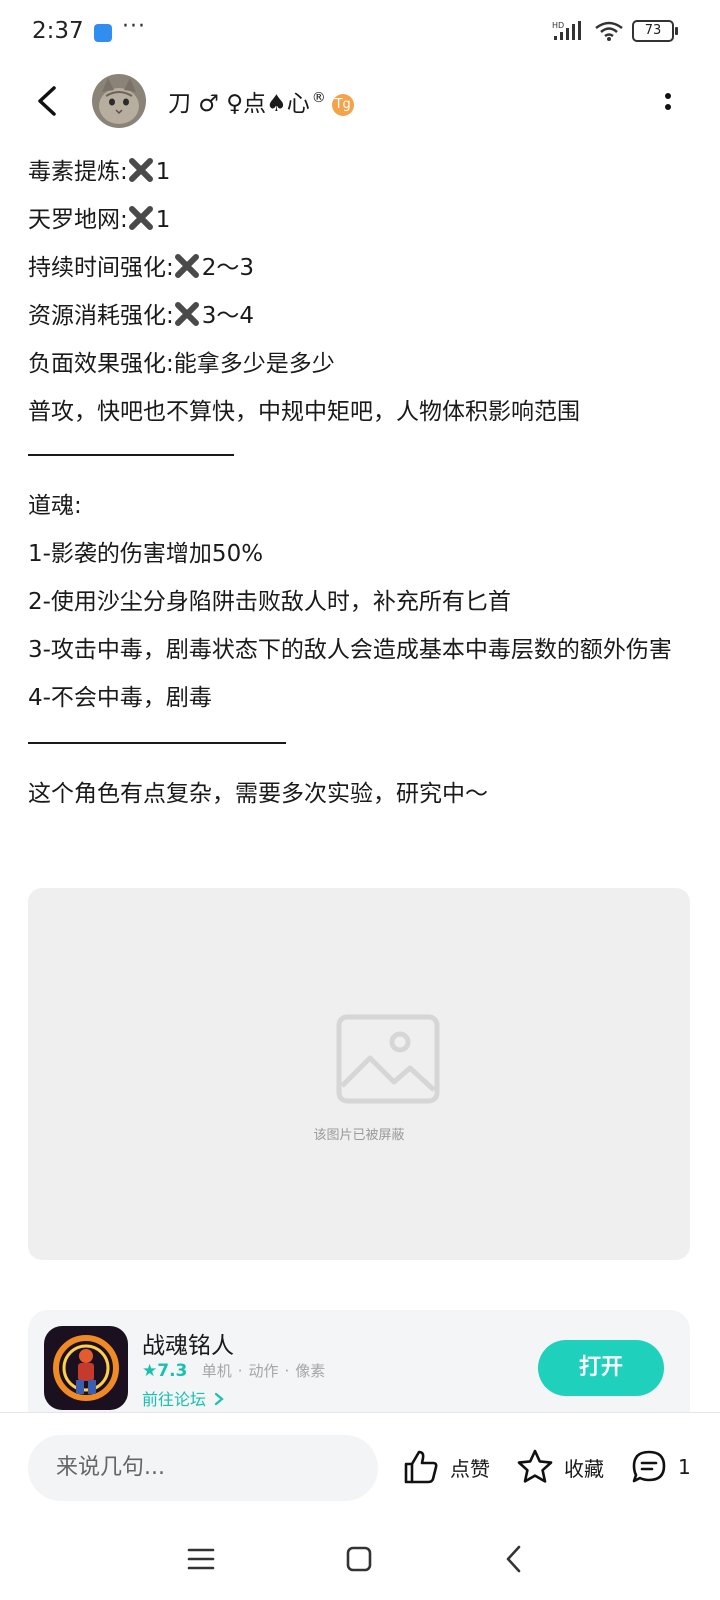 This screenshot has width=720, height=1600. What do you see at coordinates (101, 316) in the screenshot?
I see `stat-label: 资源消耗强化:` at bounding box center [101, 316].